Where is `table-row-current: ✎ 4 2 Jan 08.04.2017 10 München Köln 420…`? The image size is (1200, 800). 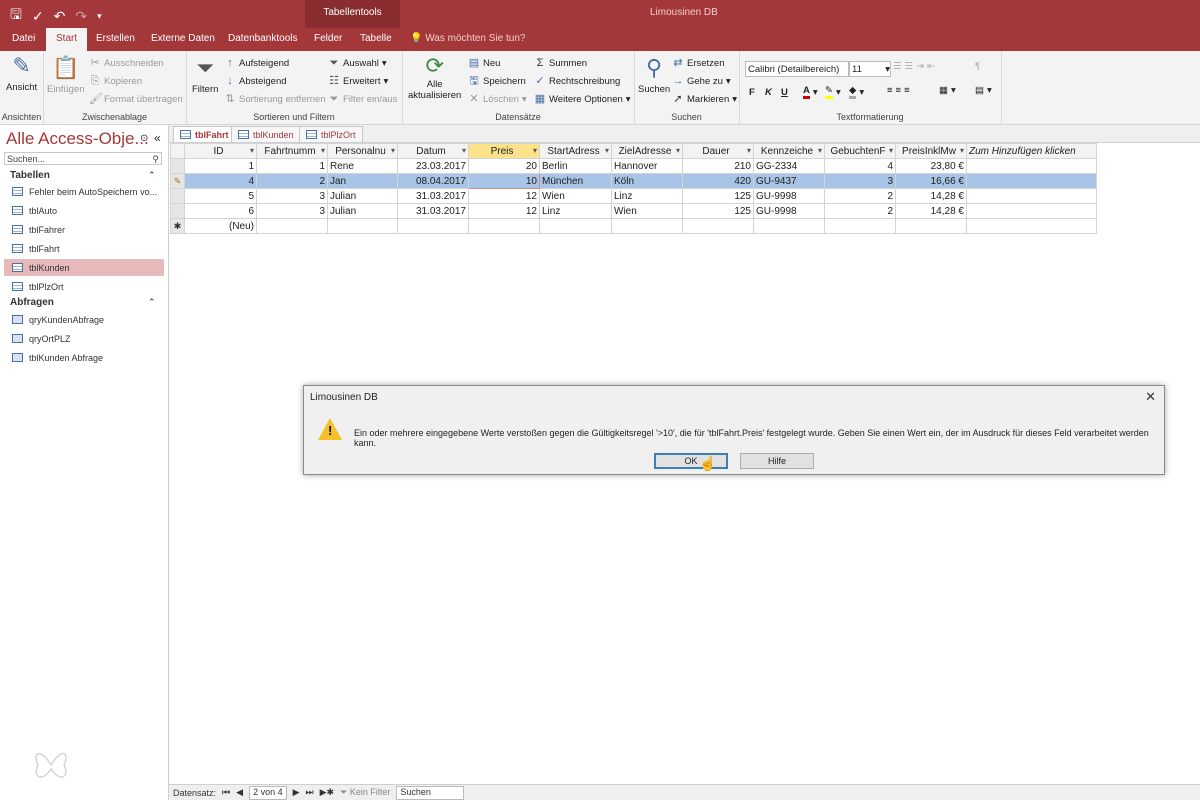
table-row-current: ✎ 4 2 Jan 08.04.2017 10 München Köln 420… is located at coordinates (633, 181).